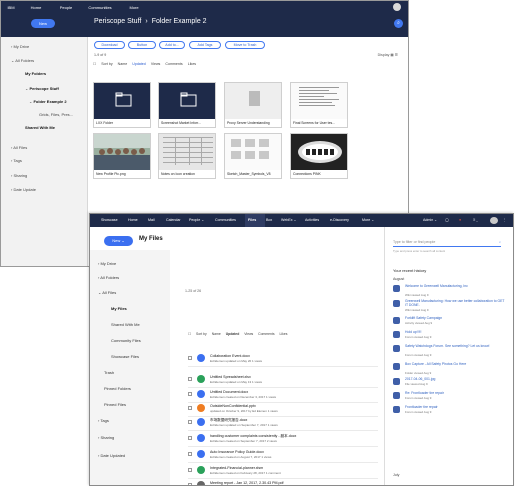 The height and width of the screenshot is (486, 516). I want to click on sidebar-item-all-files: › All Files, so click(19, 147).